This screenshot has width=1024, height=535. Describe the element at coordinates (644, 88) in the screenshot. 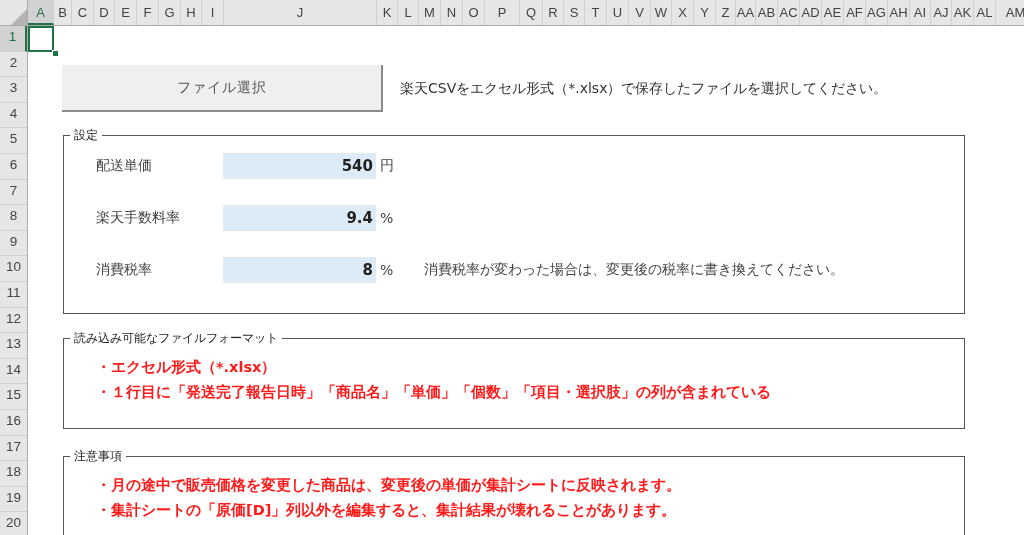

I see `instruction-text: 楽天CSVをエクセル形式（*.xlsx）で保存したファイルを選択してください。` at that location.